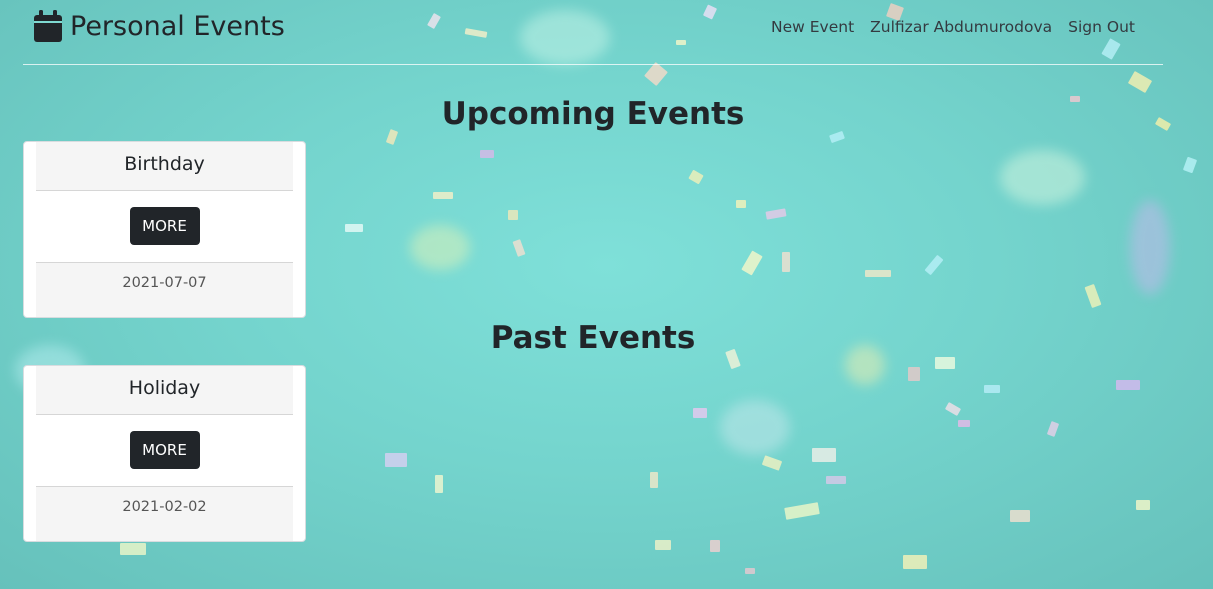 This screenshot has width=1213, height=589. Describe the element at coordinates (812, 27) in the screenshot. I see `new-event-link: New Event` at that location.